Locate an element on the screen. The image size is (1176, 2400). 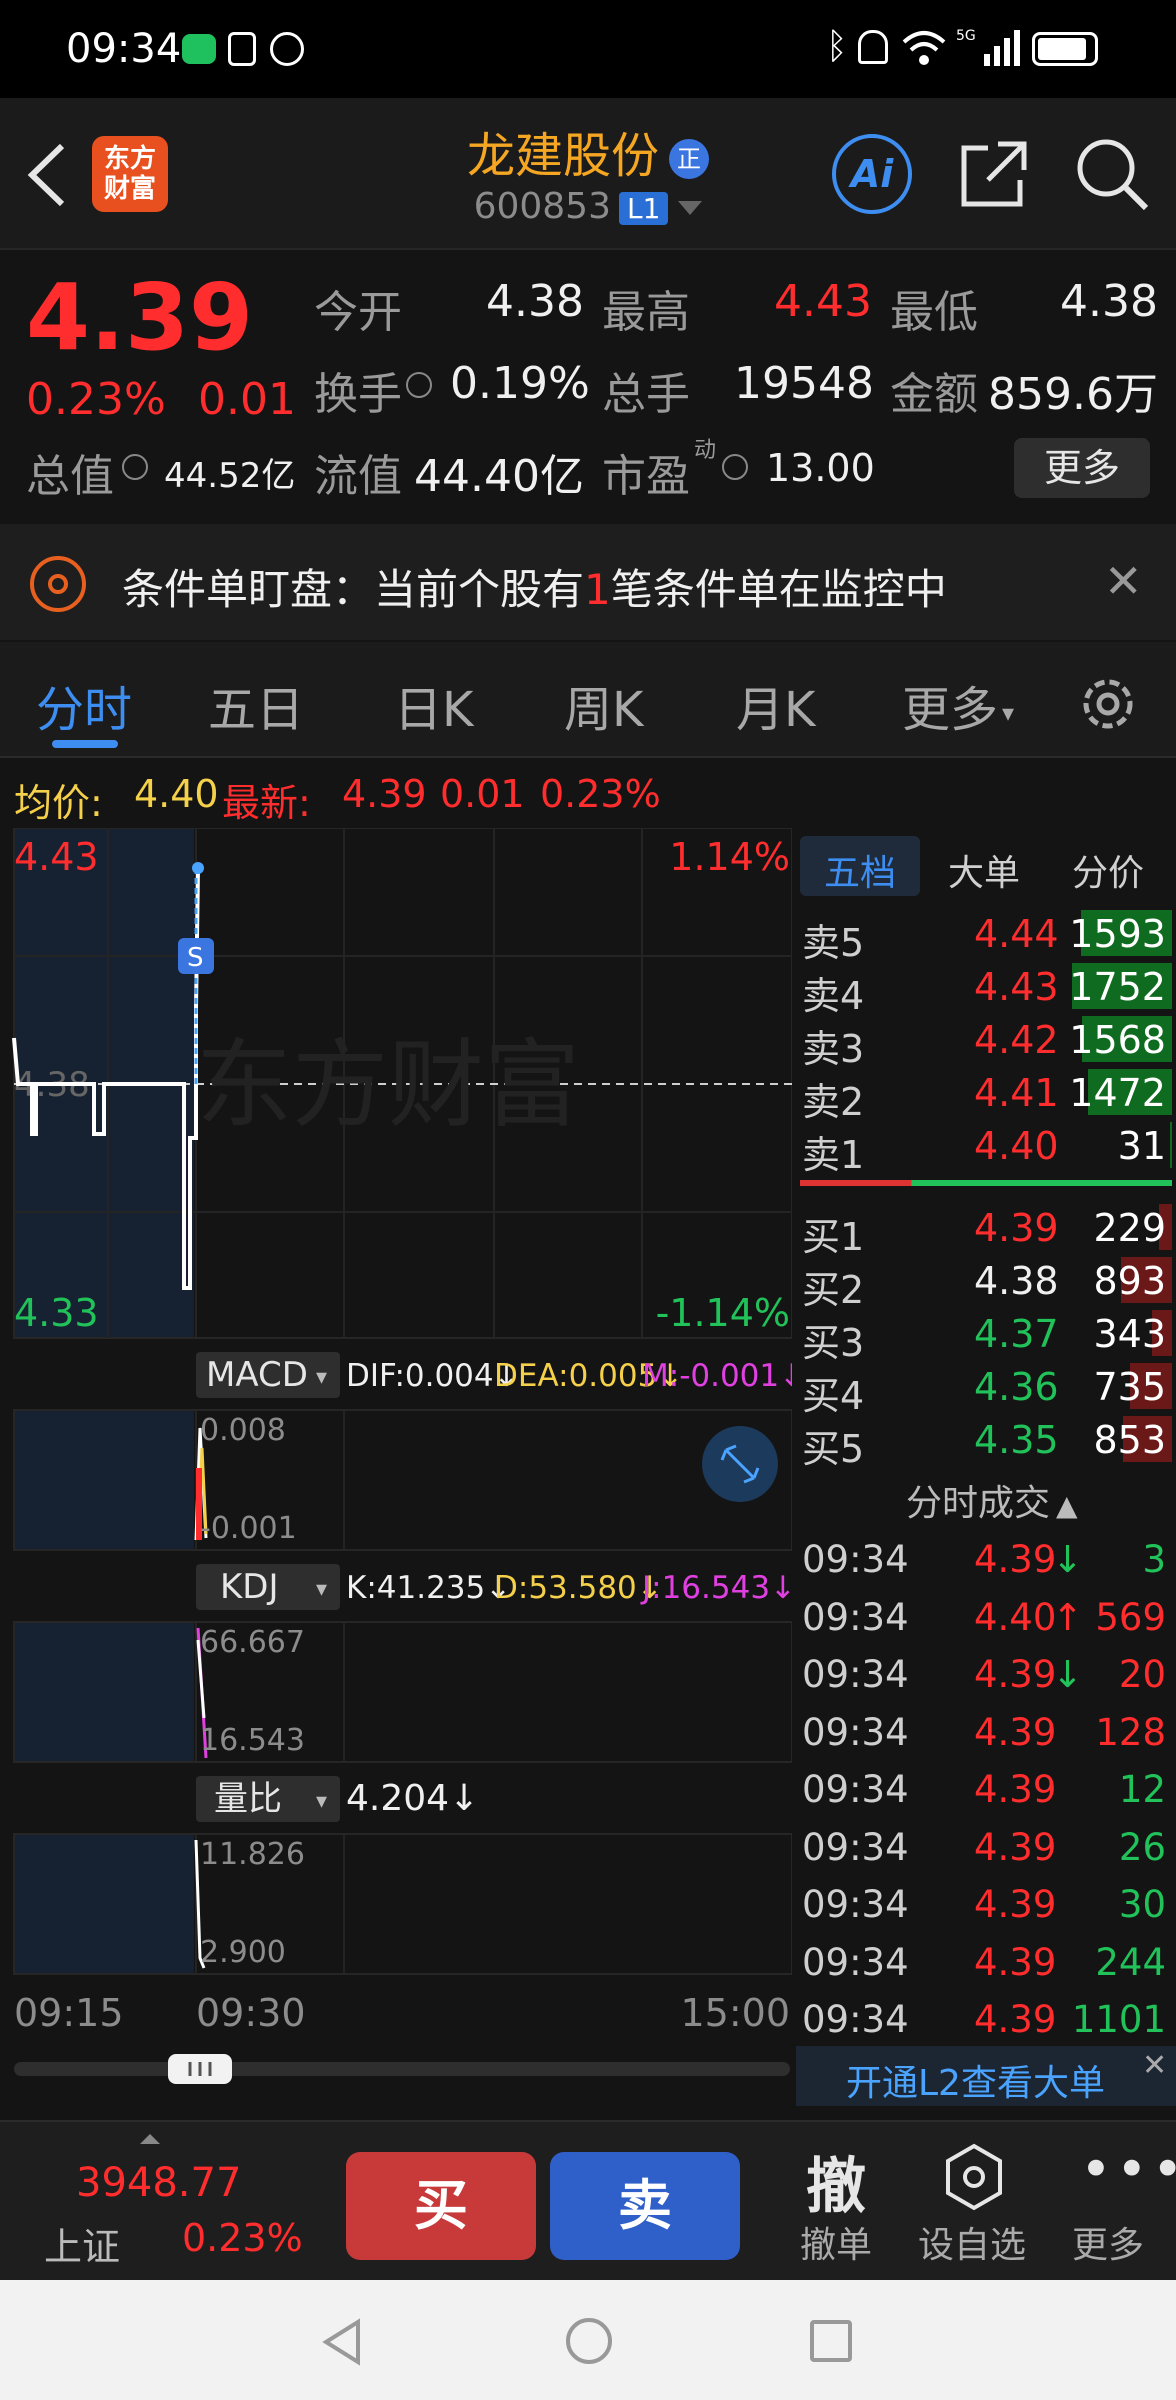
tab-month-k: 月K is located at coordinates (775, 705).